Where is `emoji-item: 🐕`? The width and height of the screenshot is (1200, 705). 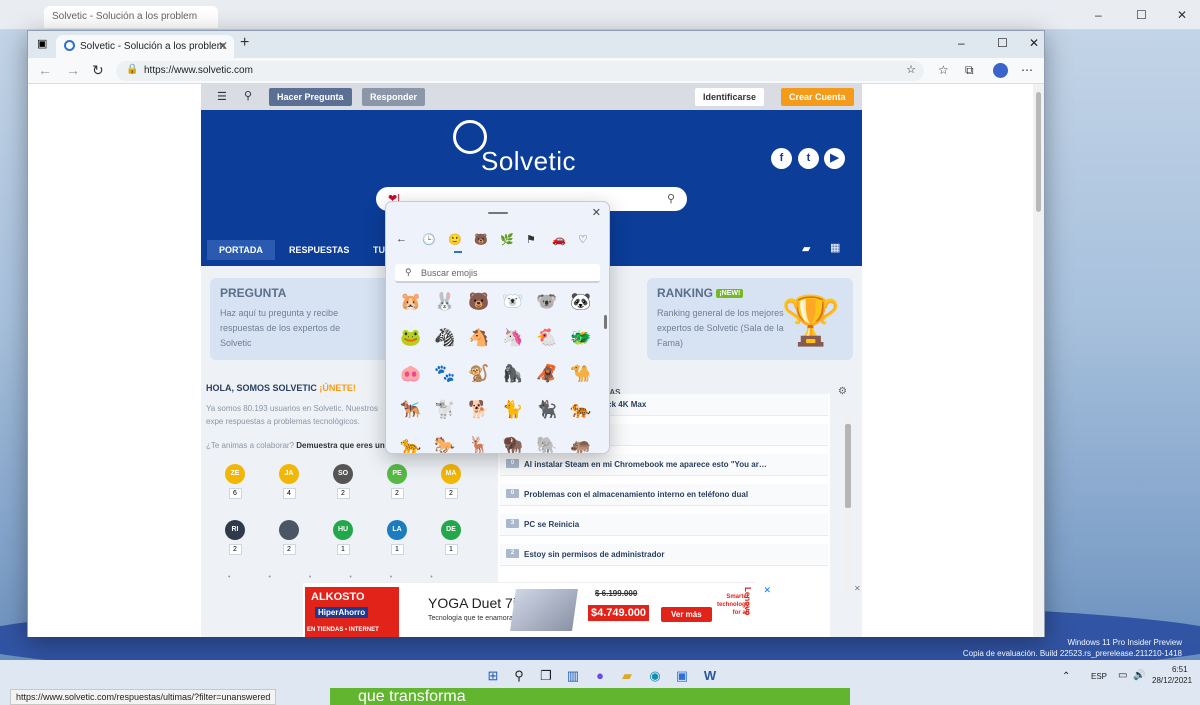 emoji-item: 🐕 is located at coordinates (479, 410).